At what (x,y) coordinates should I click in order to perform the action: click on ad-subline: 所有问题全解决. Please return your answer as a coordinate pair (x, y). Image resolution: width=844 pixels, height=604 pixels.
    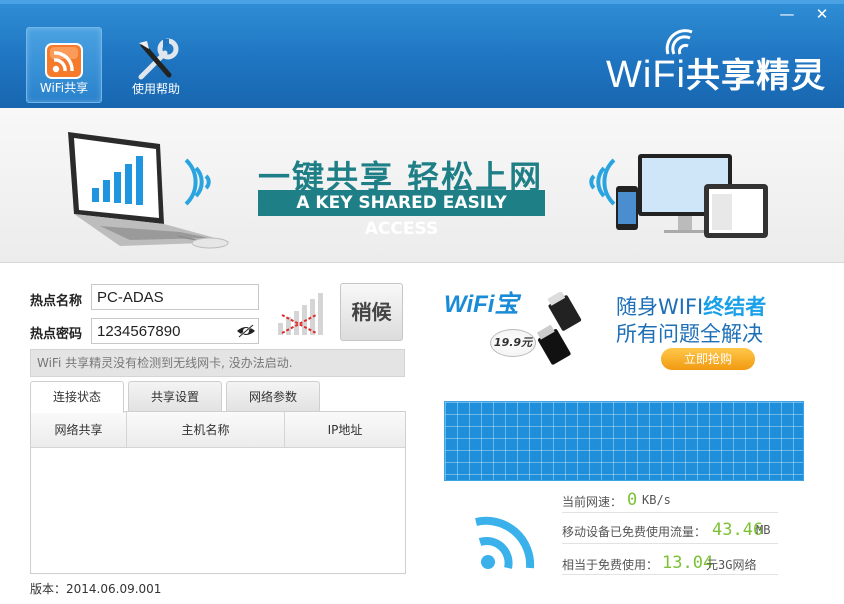
    Looking at the image, I should click on (689, 334).